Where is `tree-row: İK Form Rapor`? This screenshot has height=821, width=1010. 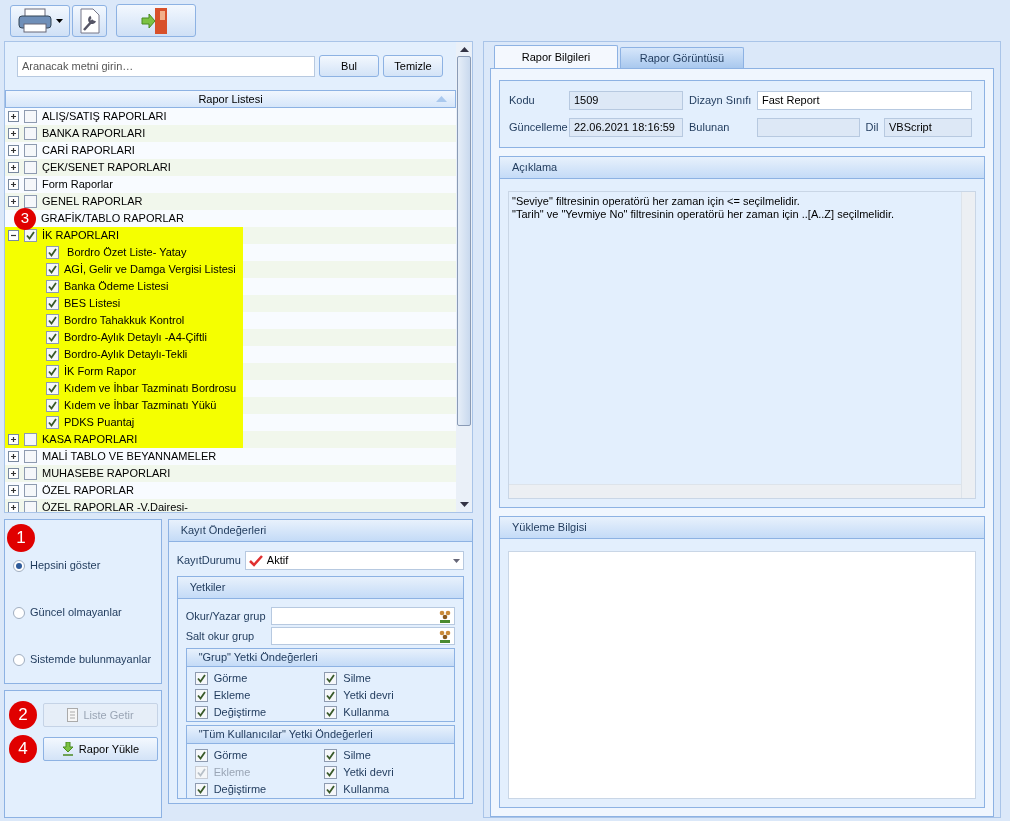
tree-row: İK Form Rapor is located at coordinates (124, 371).